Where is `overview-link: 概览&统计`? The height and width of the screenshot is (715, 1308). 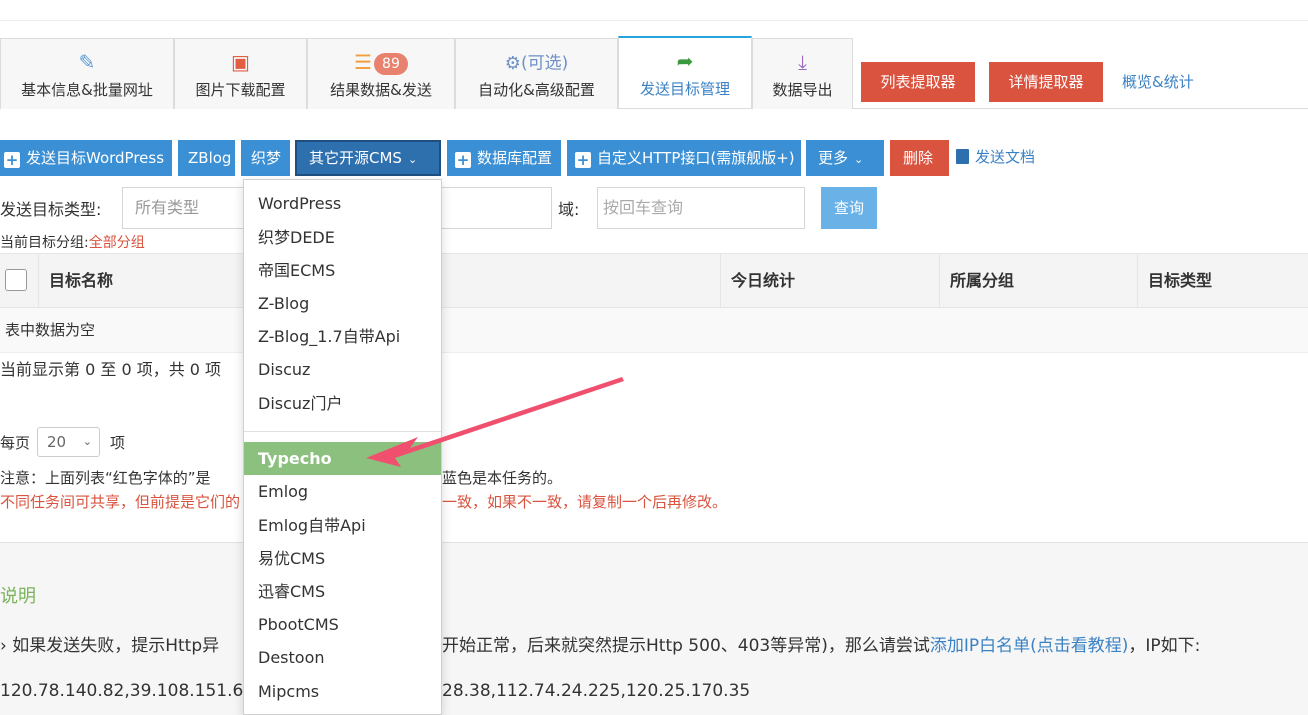 overview-link: 概览&统计 is located at coordinates (1158, 81).